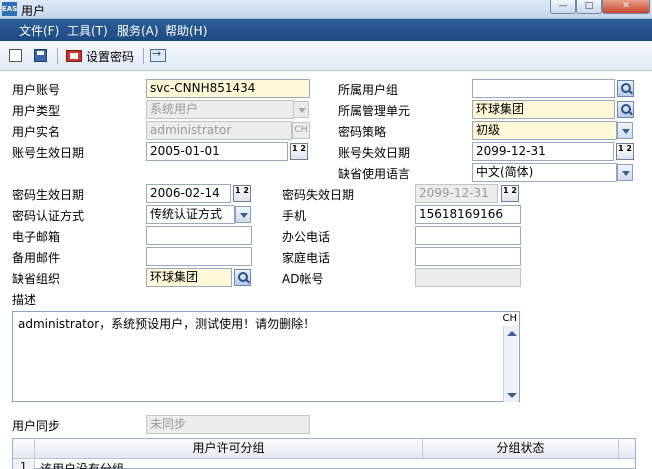 The height and width of the screenshot is (469, 652). I want to click on title-bar: EAS 用户 — □ ✕, so click(326, 9).